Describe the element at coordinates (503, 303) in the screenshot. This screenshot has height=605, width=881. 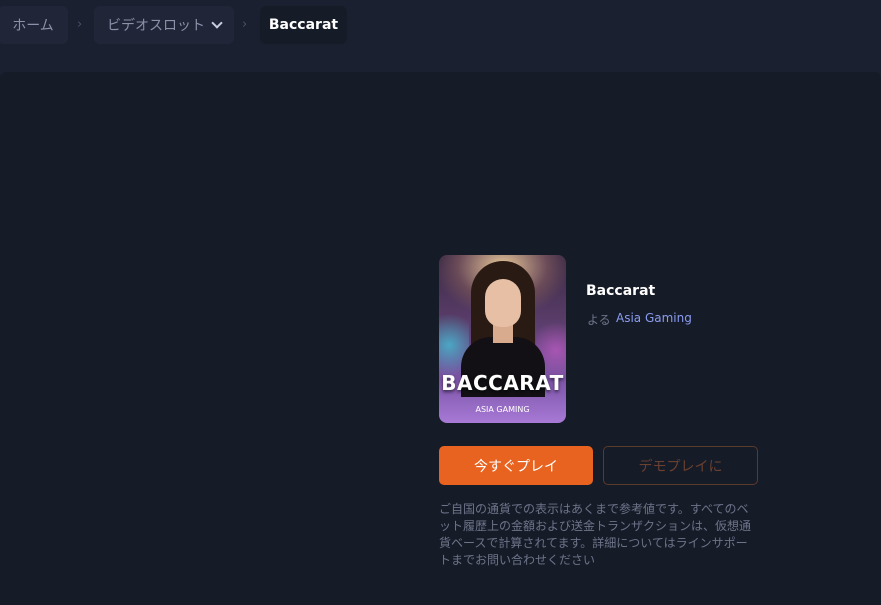
I see `dealer-face` at that location.